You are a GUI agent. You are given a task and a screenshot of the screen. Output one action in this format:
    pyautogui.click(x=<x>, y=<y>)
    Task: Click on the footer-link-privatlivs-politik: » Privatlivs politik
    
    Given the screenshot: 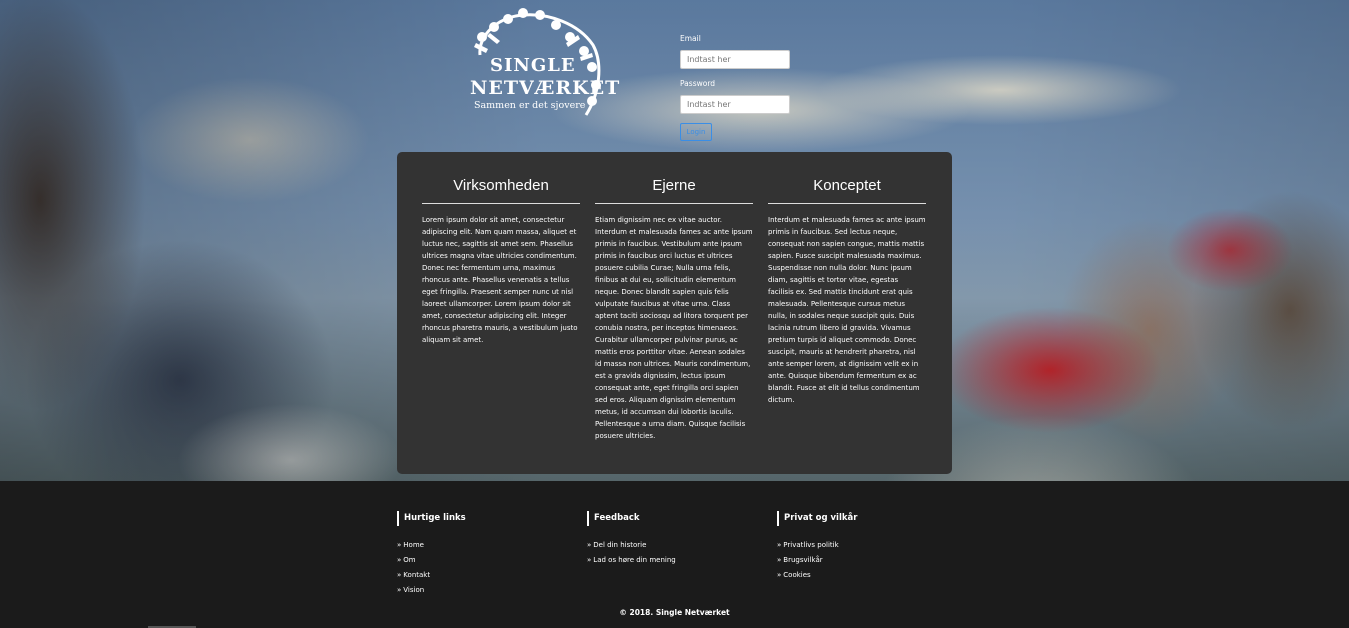 What is the action you would take?
    pyautogui.click(x=817, y=545)
    